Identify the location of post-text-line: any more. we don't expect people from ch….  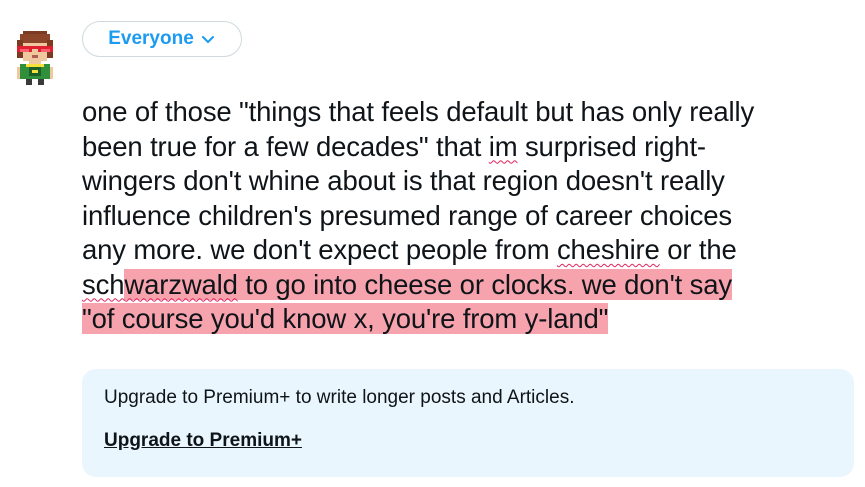
(472, 250).